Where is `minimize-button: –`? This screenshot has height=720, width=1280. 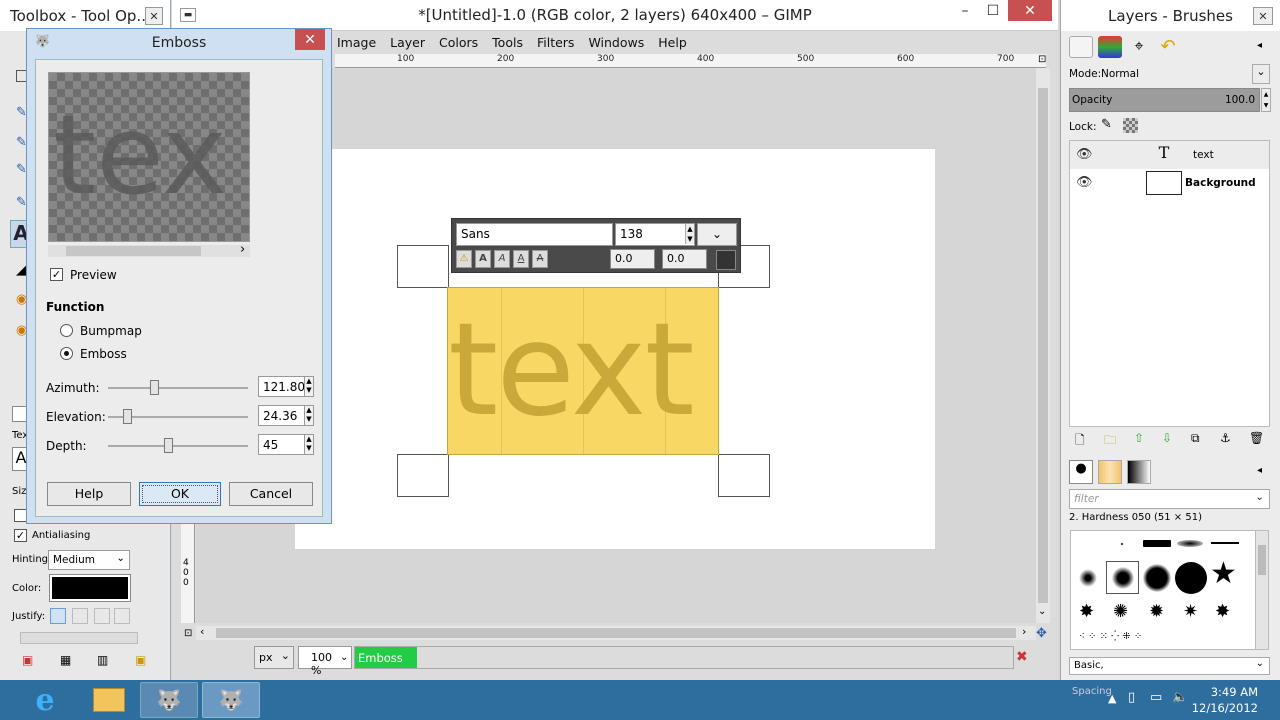 minimize-button: – is located at coordinates (965, 10).